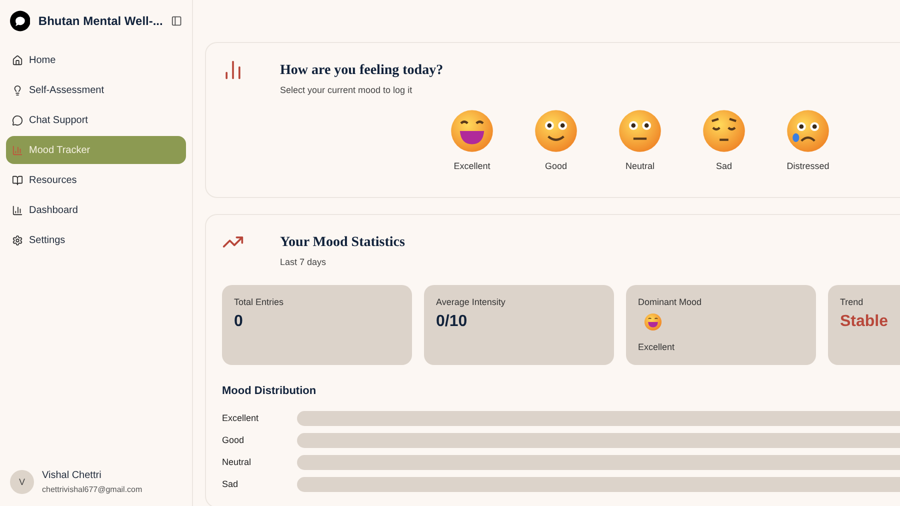 The height and width of the screenshot is (506, 900). I want to click on mood-option: Distressed, so click(808, 166).